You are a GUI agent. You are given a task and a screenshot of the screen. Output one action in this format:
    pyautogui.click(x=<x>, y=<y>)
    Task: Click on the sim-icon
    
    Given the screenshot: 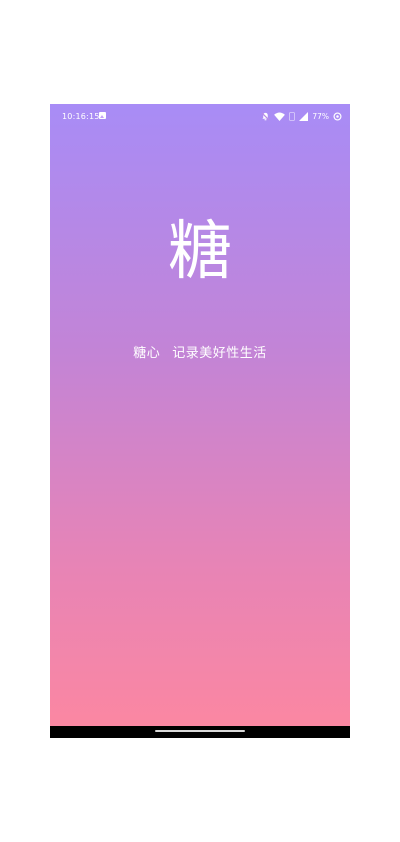 What is the action you would take?
    pyautogui.click(x=292, y=116)
    